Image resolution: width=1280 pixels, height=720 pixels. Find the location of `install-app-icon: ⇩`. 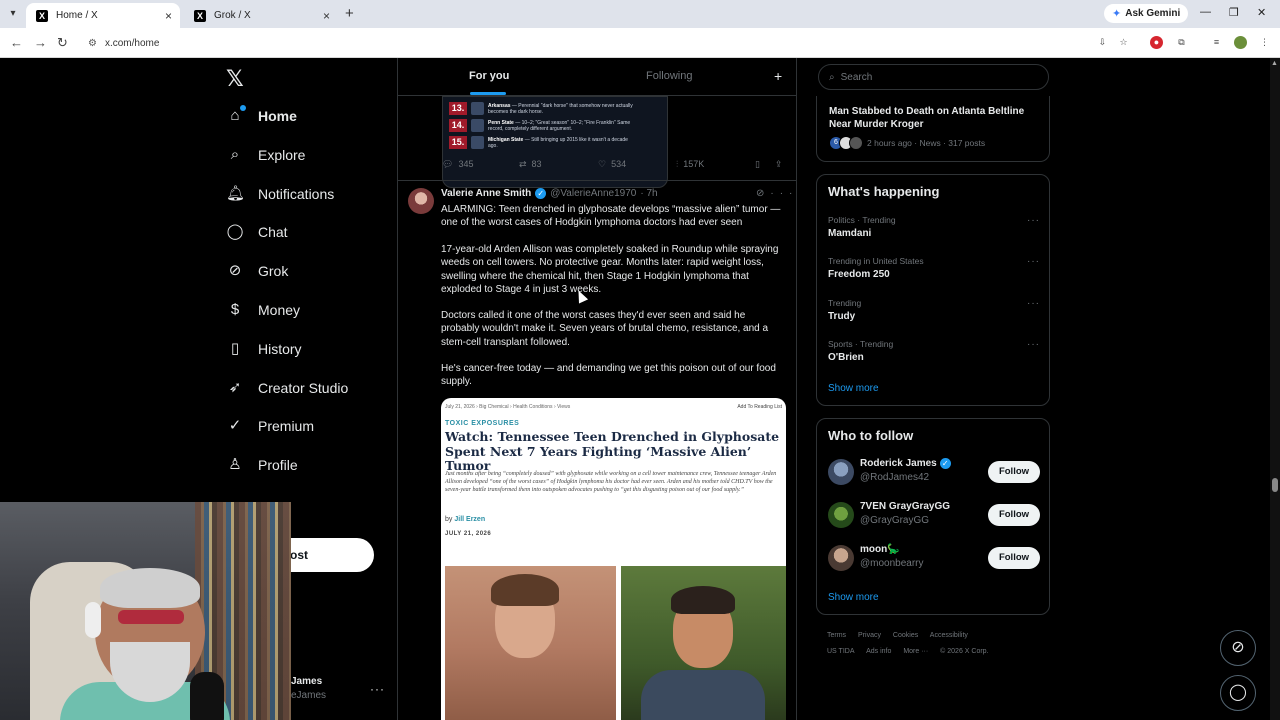

install-app-icon: ⇩ is located at coordinates (1102, 42).